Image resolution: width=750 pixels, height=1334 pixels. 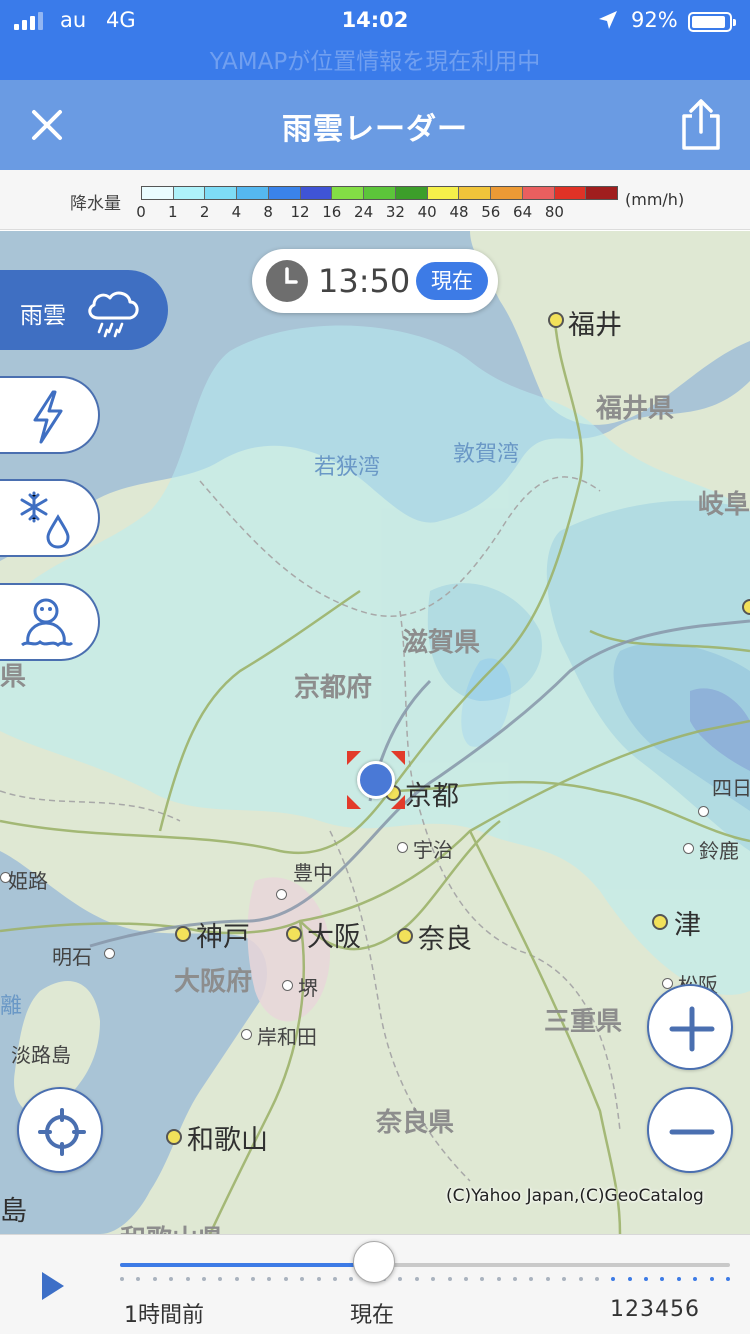 I want to click on layer-snow-button, so click(x=50, y=518).